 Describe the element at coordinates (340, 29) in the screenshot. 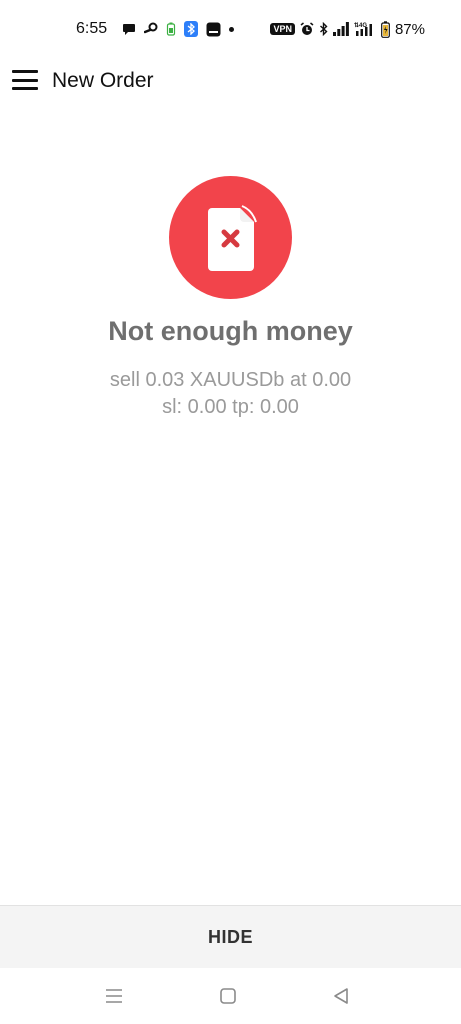

I see `signal-icon` at that location.